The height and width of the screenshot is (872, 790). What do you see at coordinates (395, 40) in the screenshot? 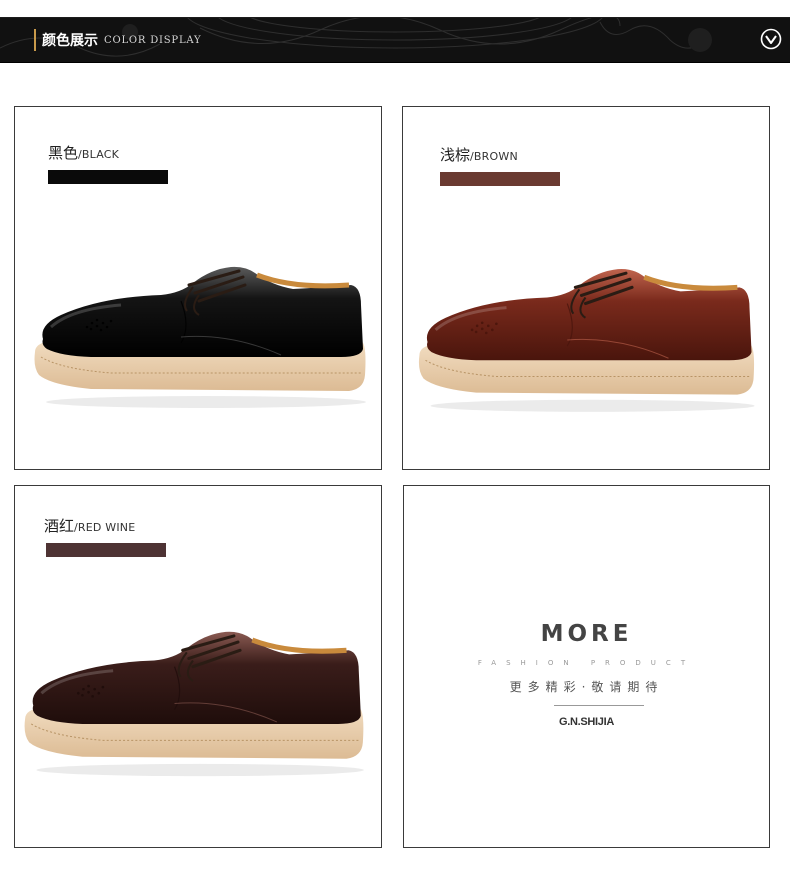
I see `section-header: 颜色展示 COLOR DISPLAY` at bounding box center [395, 40].